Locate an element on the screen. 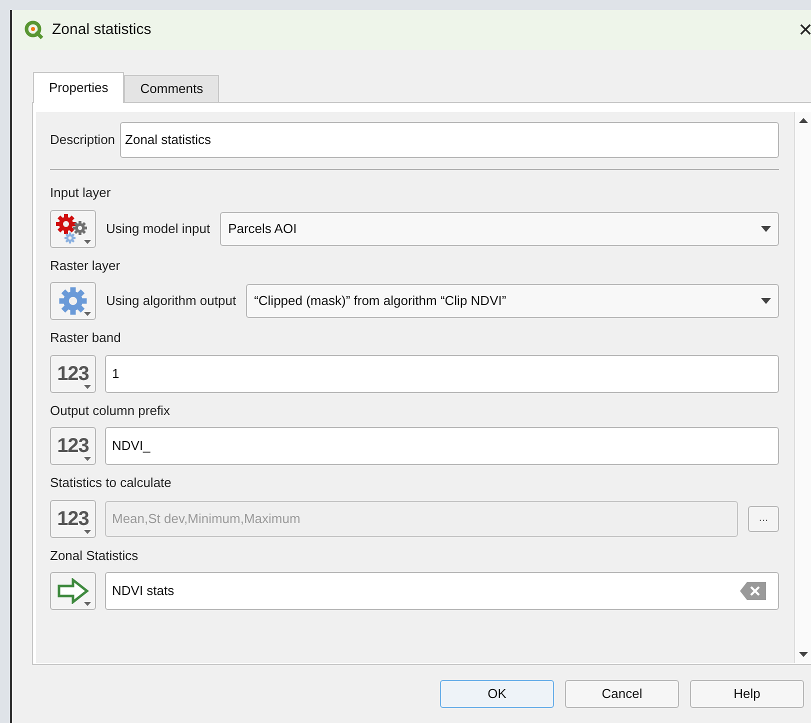 The width and height of the screenshot is (811, 723). close-button: ✕ is located at coordinates (804, 30).